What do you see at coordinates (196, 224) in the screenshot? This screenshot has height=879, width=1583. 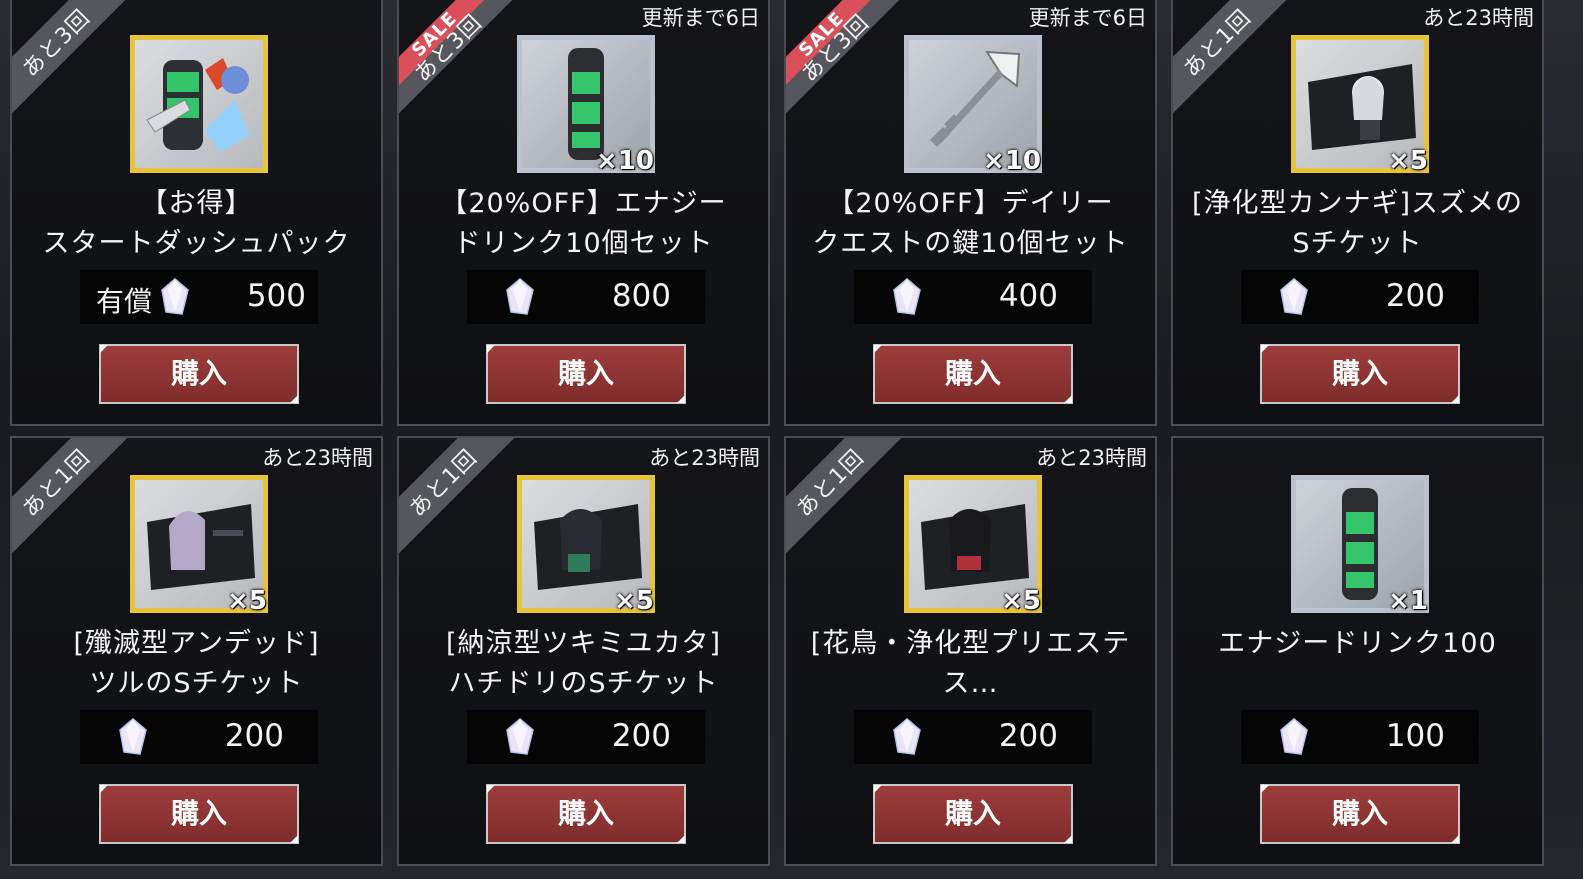 I see `item-name: 【お得】 スタートダッシュパック` at bounding box center [196, 224].